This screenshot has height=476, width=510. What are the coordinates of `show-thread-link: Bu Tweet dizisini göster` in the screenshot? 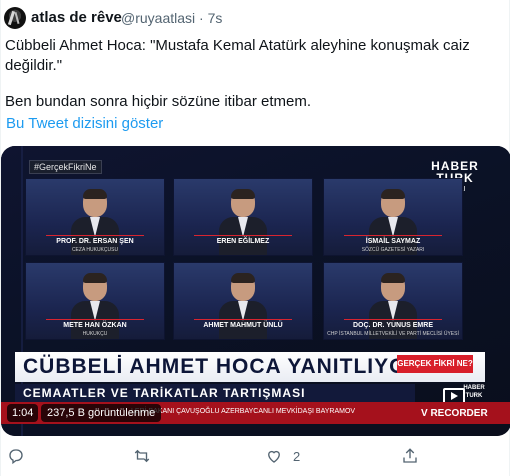 It's located at (84, 123).